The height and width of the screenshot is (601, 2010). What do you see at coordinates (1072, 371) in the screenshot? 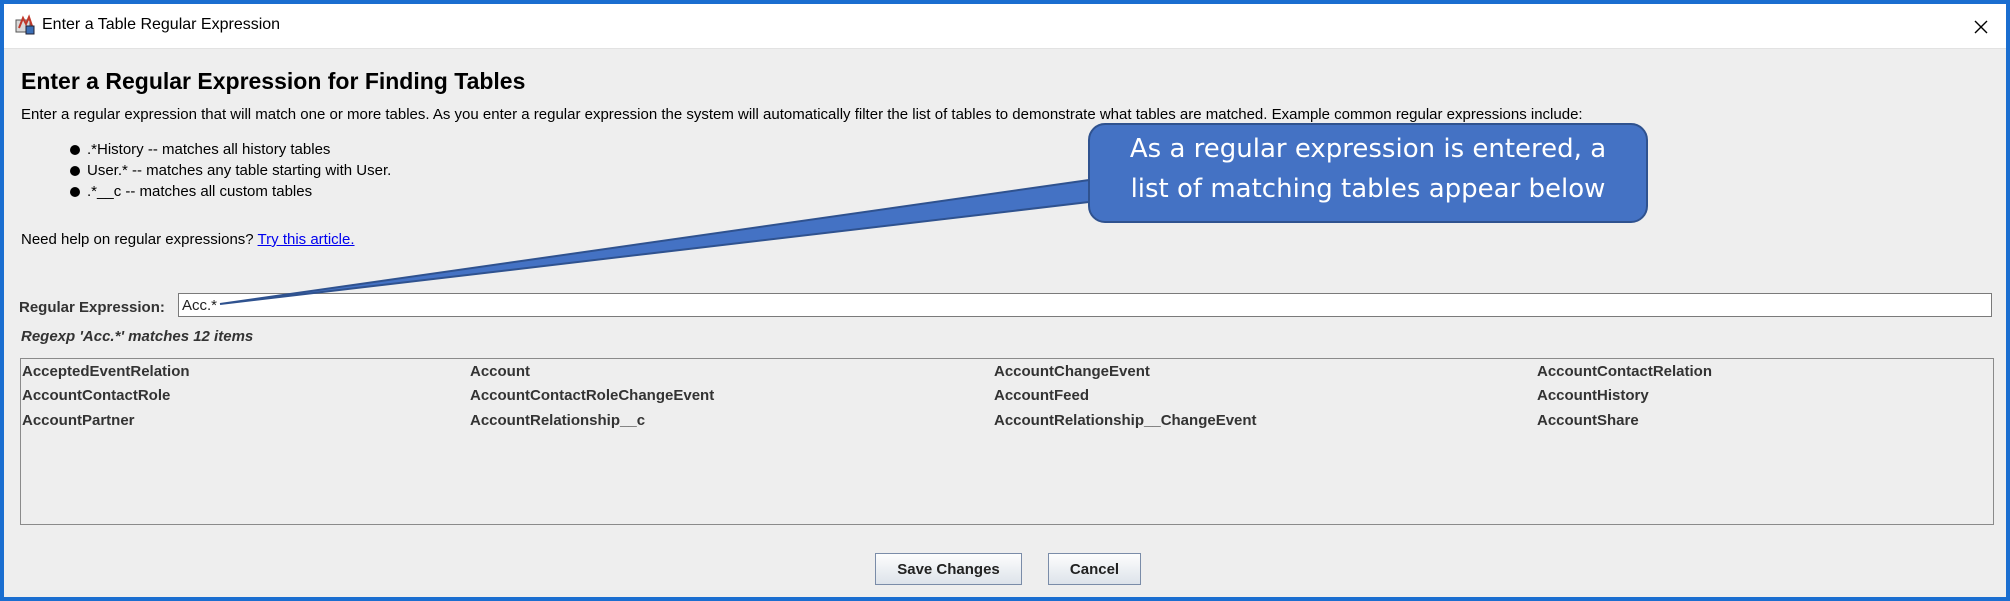
I see `table-item: AccountChangeEvent` at bounding box center [1072, 371].